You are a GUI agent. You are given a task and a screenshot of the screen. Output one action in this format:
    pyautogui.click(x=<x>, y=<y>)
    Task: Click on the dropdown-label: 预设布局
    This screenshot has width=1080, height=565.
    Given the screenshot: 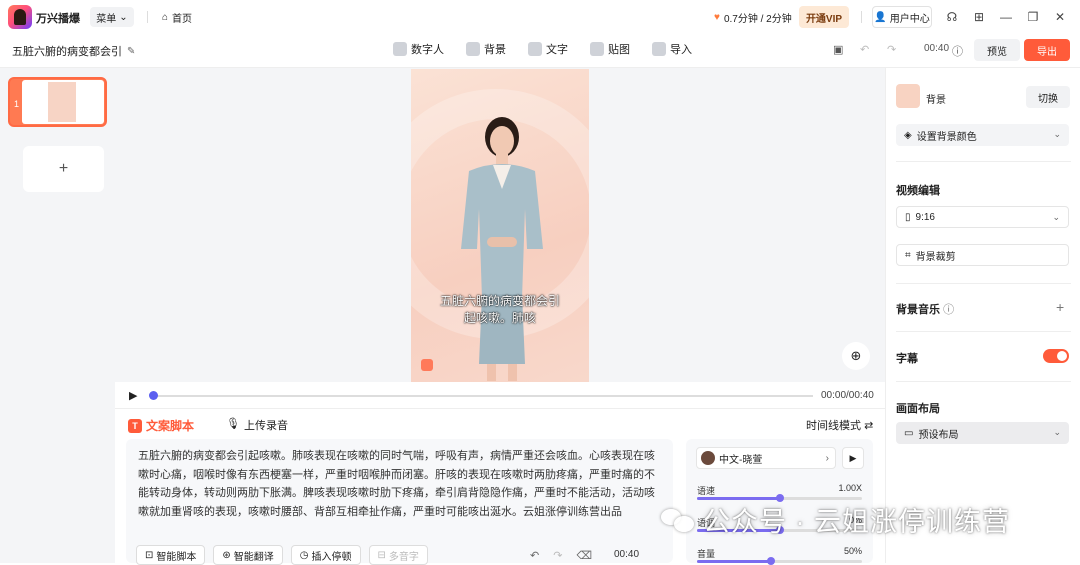 What is the action you would take?
    pyautogui.click(x=938, y=435)
    